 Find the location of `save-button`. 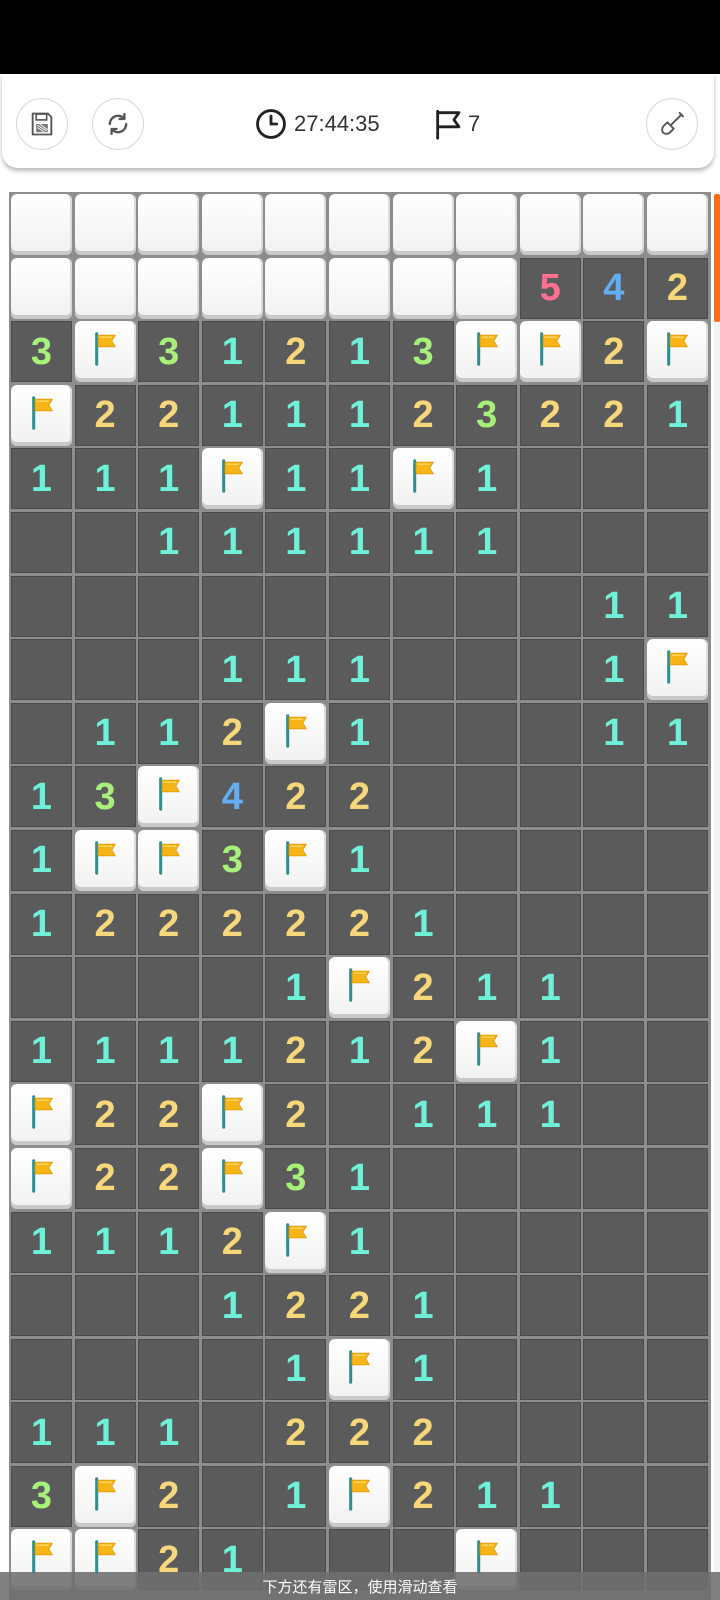

save-button is located at coordinates (42, 124).